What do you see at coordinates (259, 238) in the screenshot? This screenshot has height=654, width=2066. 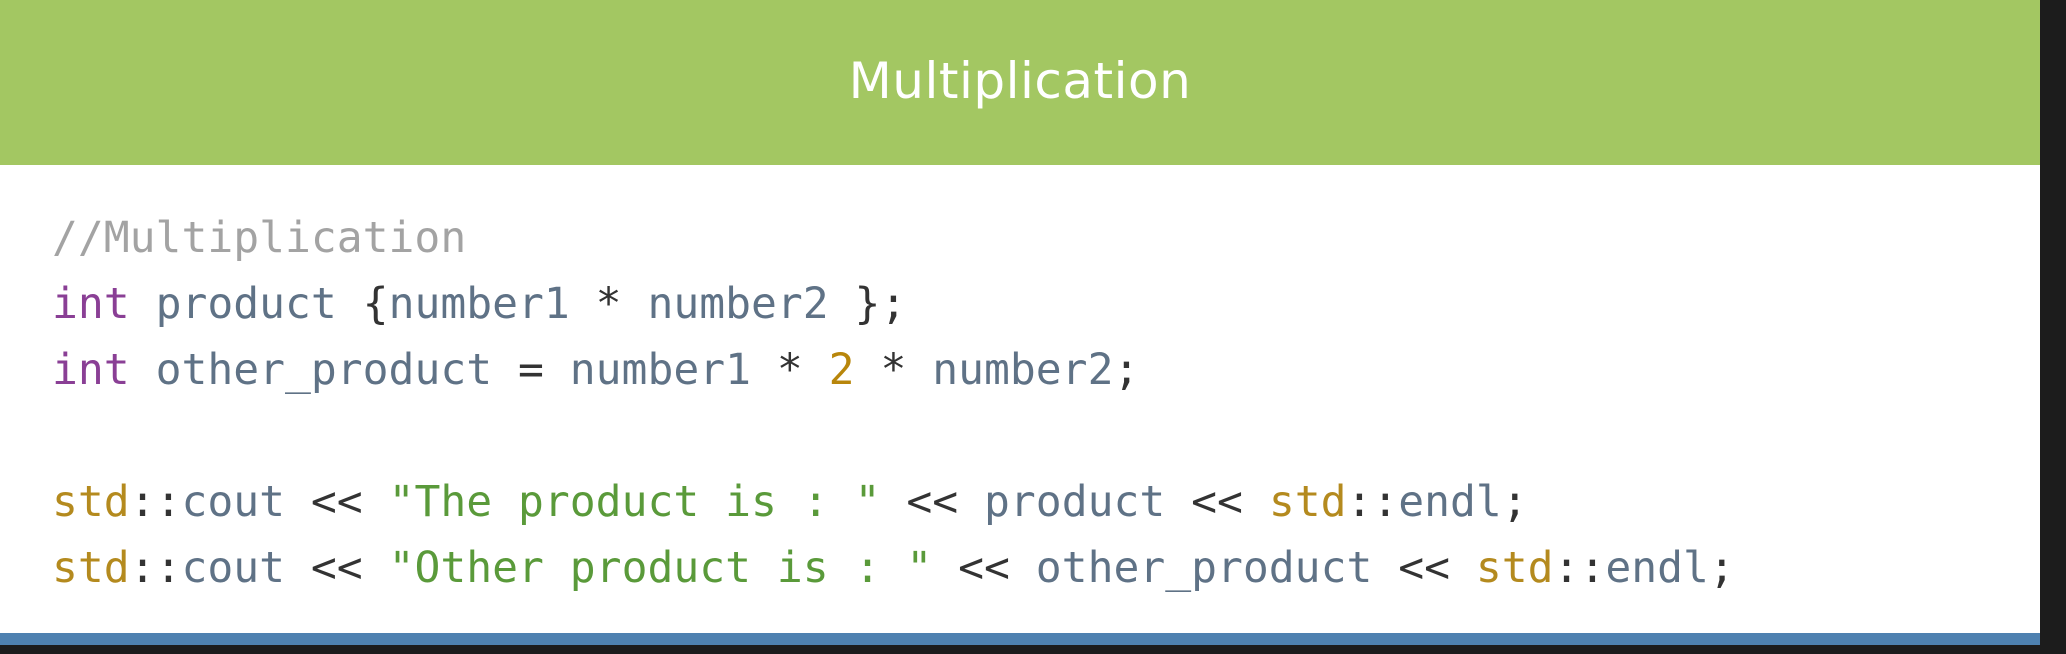 I see `code-token-comment: //Multiplication` at bounding box center [259, 238].